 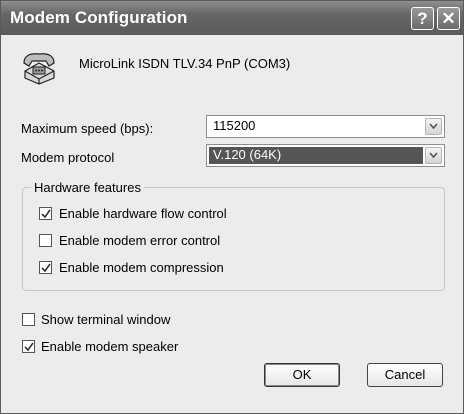 I want to click on modem-speaker-label: Enable modem speaker, so click(x=109, y=346).